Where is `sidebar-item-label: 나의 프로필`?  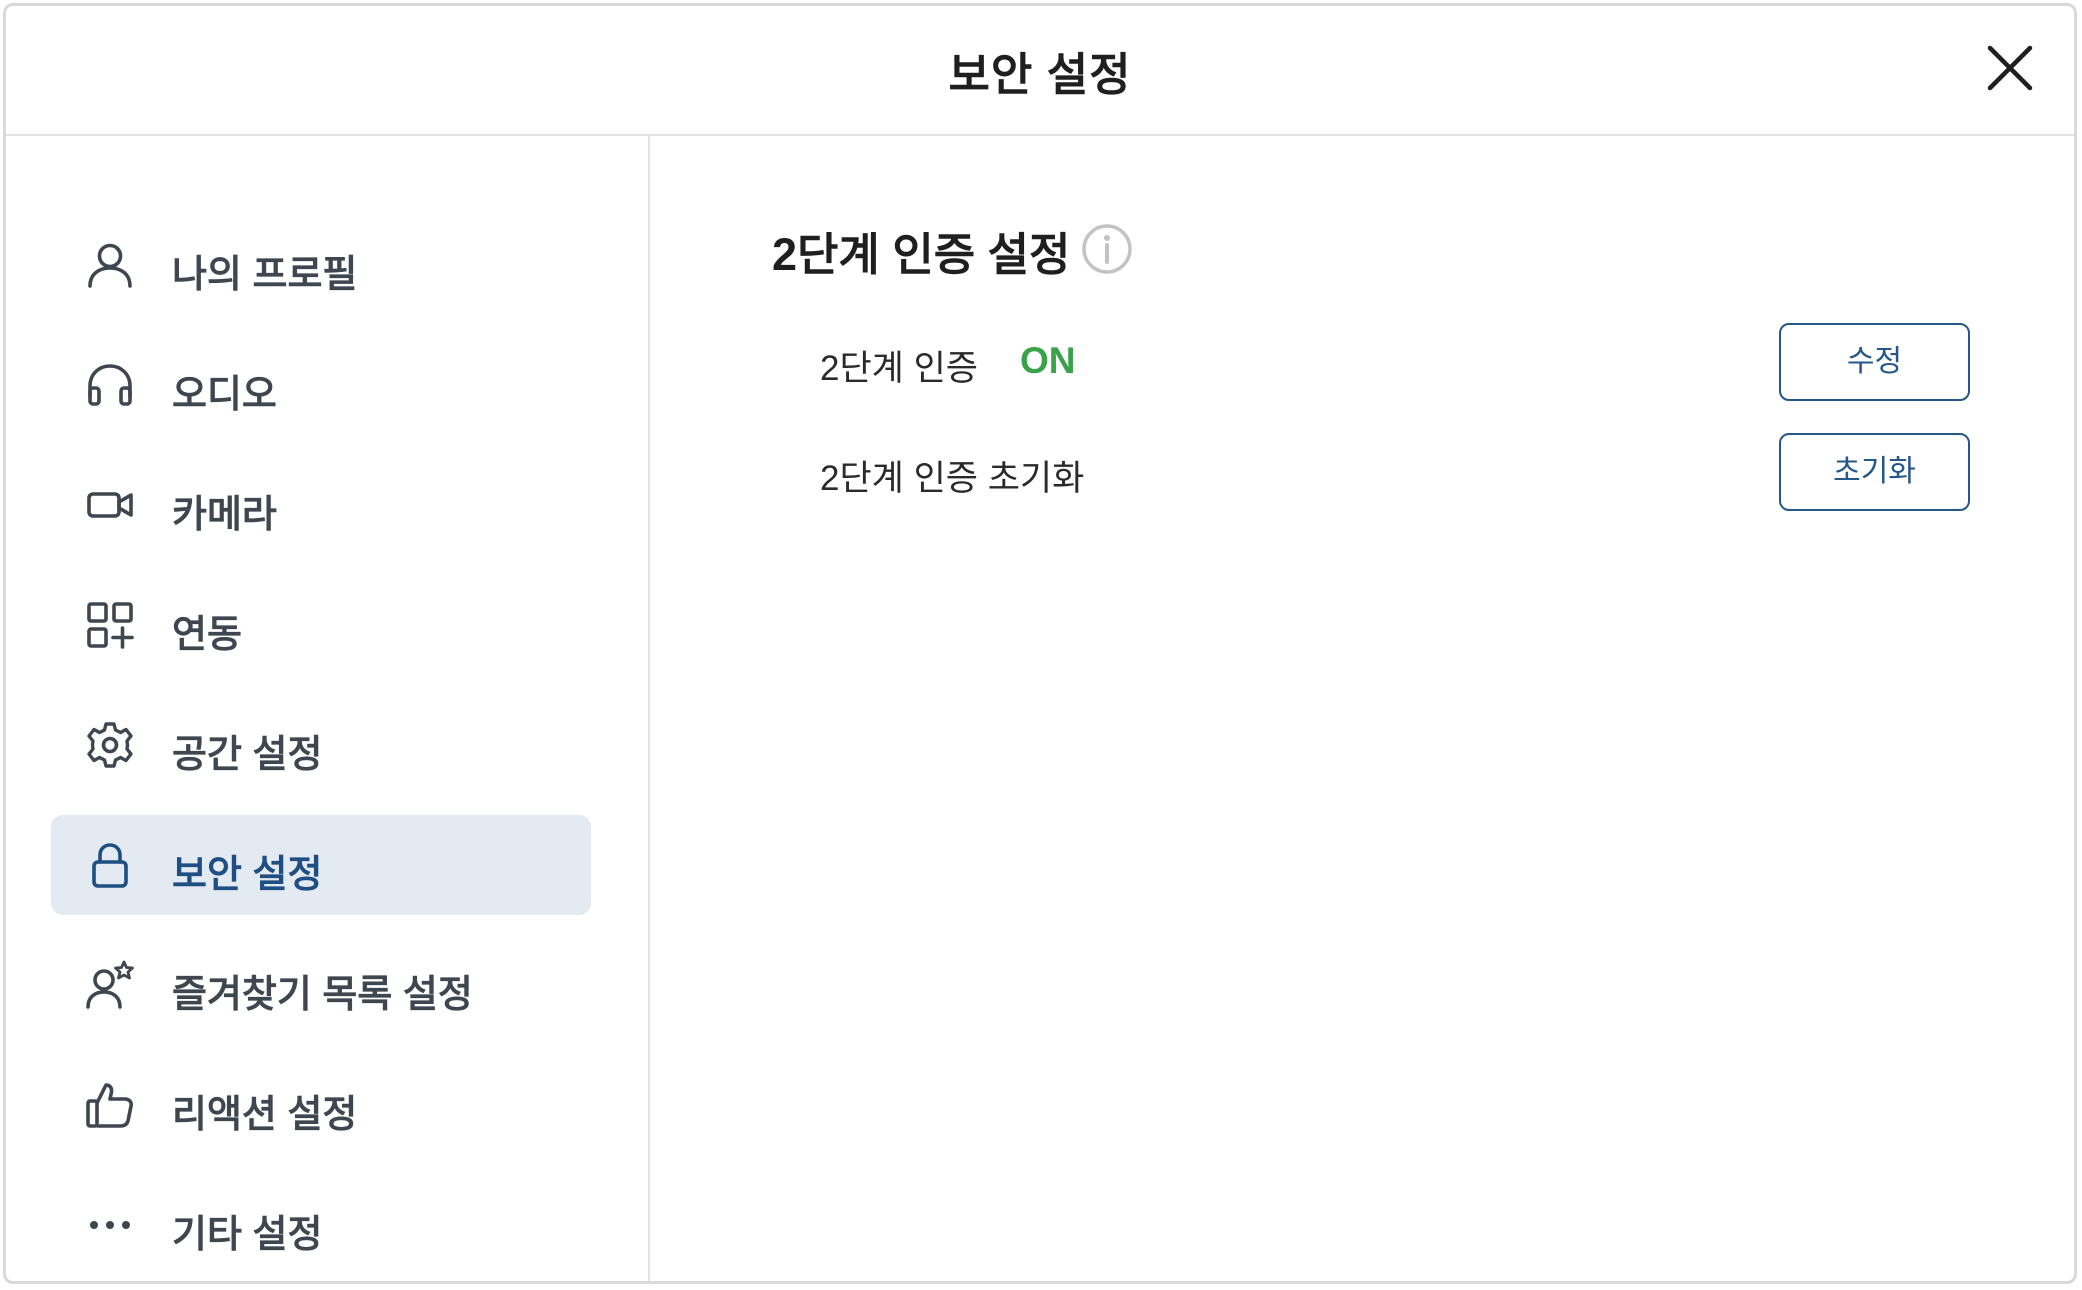 sidebar-item-label: 나의 프로필 is located at coordinates (265, 275).